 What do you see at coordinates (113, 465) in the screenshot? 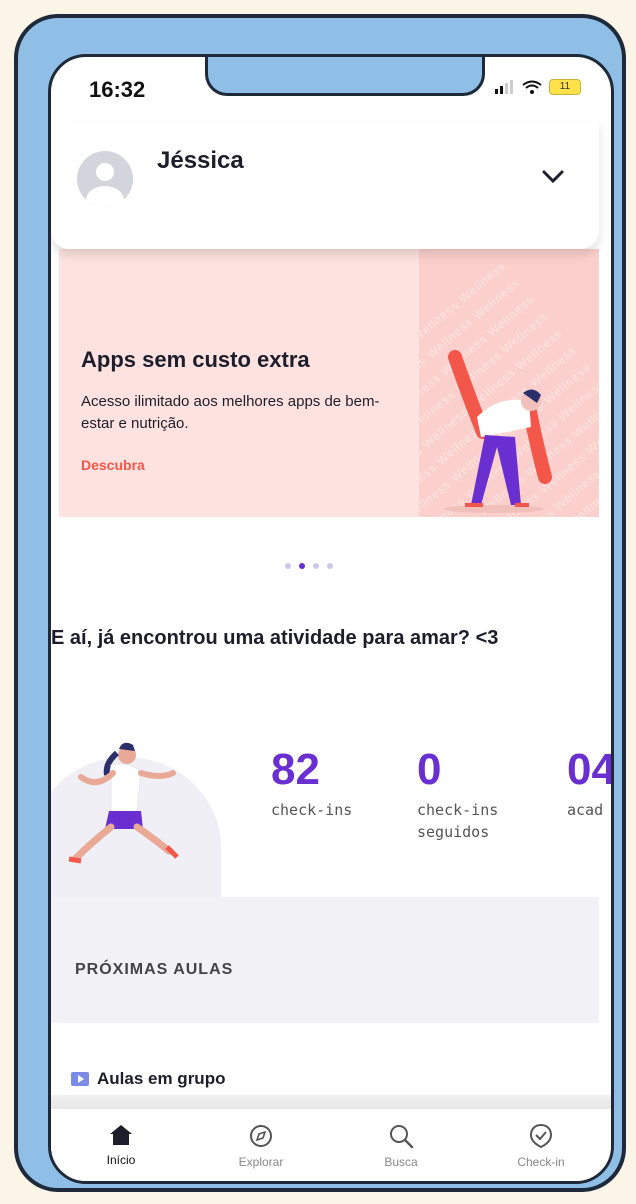
I see `banner-discover-link: Descubra` at bounding box center [113, 465].